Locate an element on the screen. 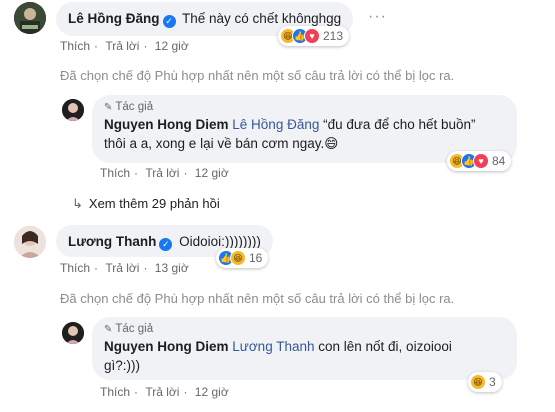  mention-link: Lê Hồng Đăng is located at coordinates (275, 124).